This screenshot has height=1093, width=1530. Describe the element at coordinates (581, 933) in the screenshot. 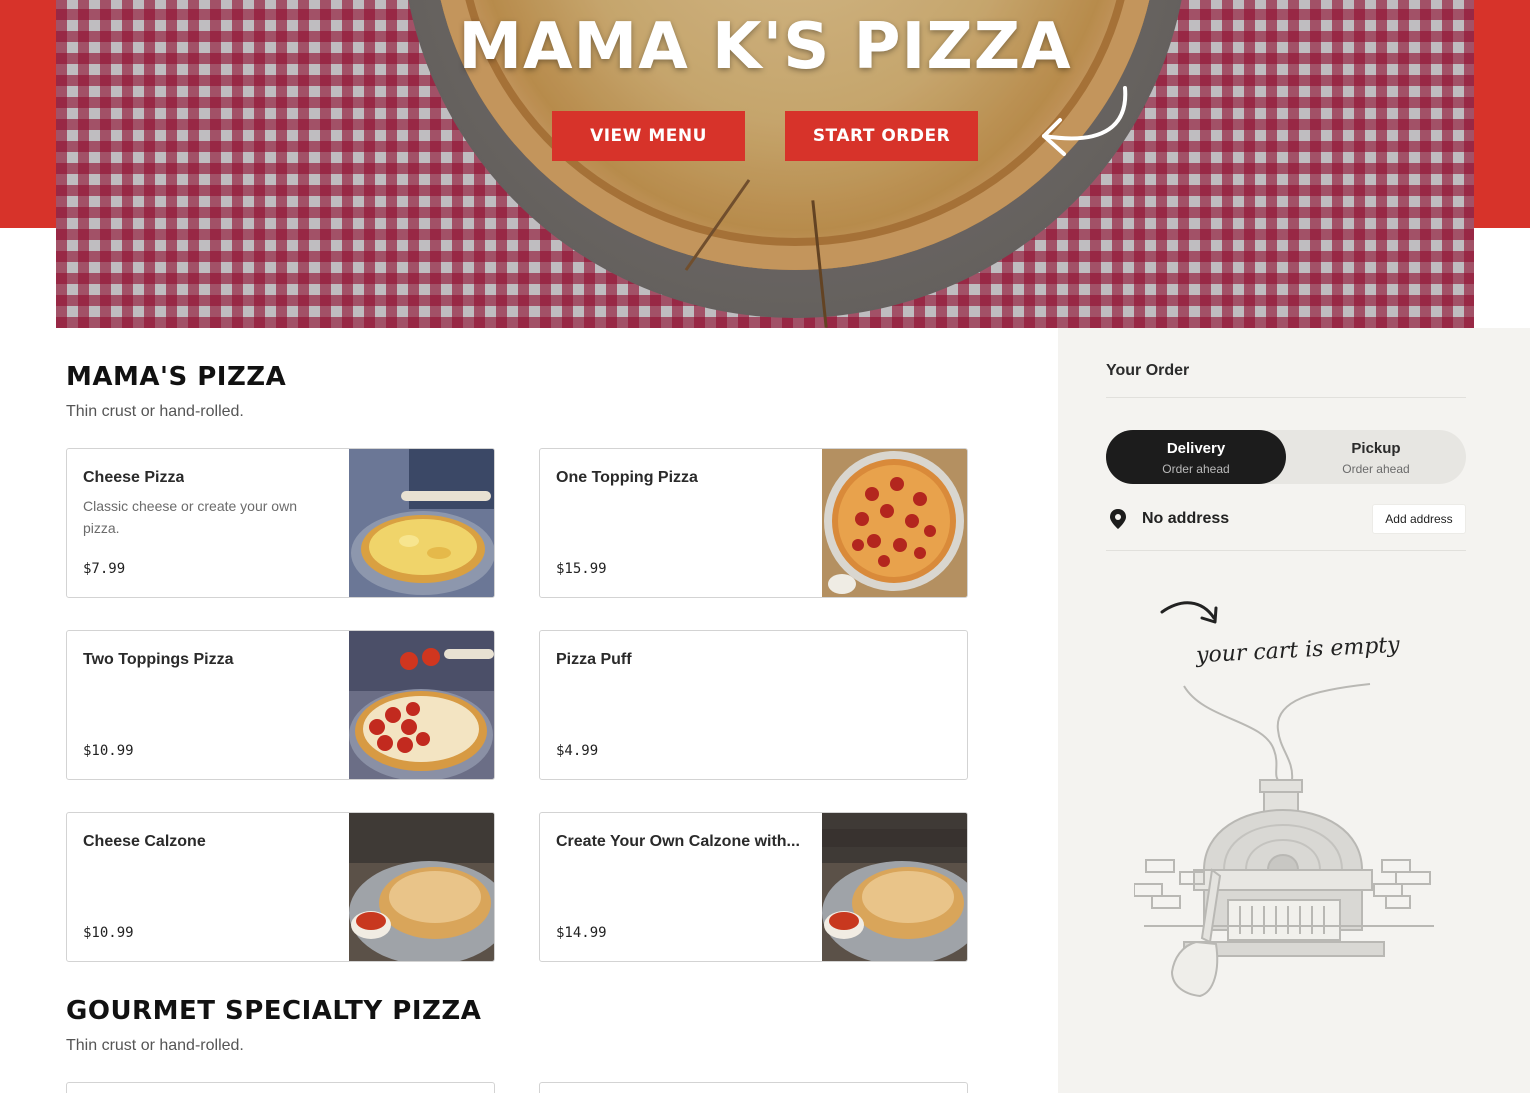

I see `menu-item-price: $14.99` at that location.